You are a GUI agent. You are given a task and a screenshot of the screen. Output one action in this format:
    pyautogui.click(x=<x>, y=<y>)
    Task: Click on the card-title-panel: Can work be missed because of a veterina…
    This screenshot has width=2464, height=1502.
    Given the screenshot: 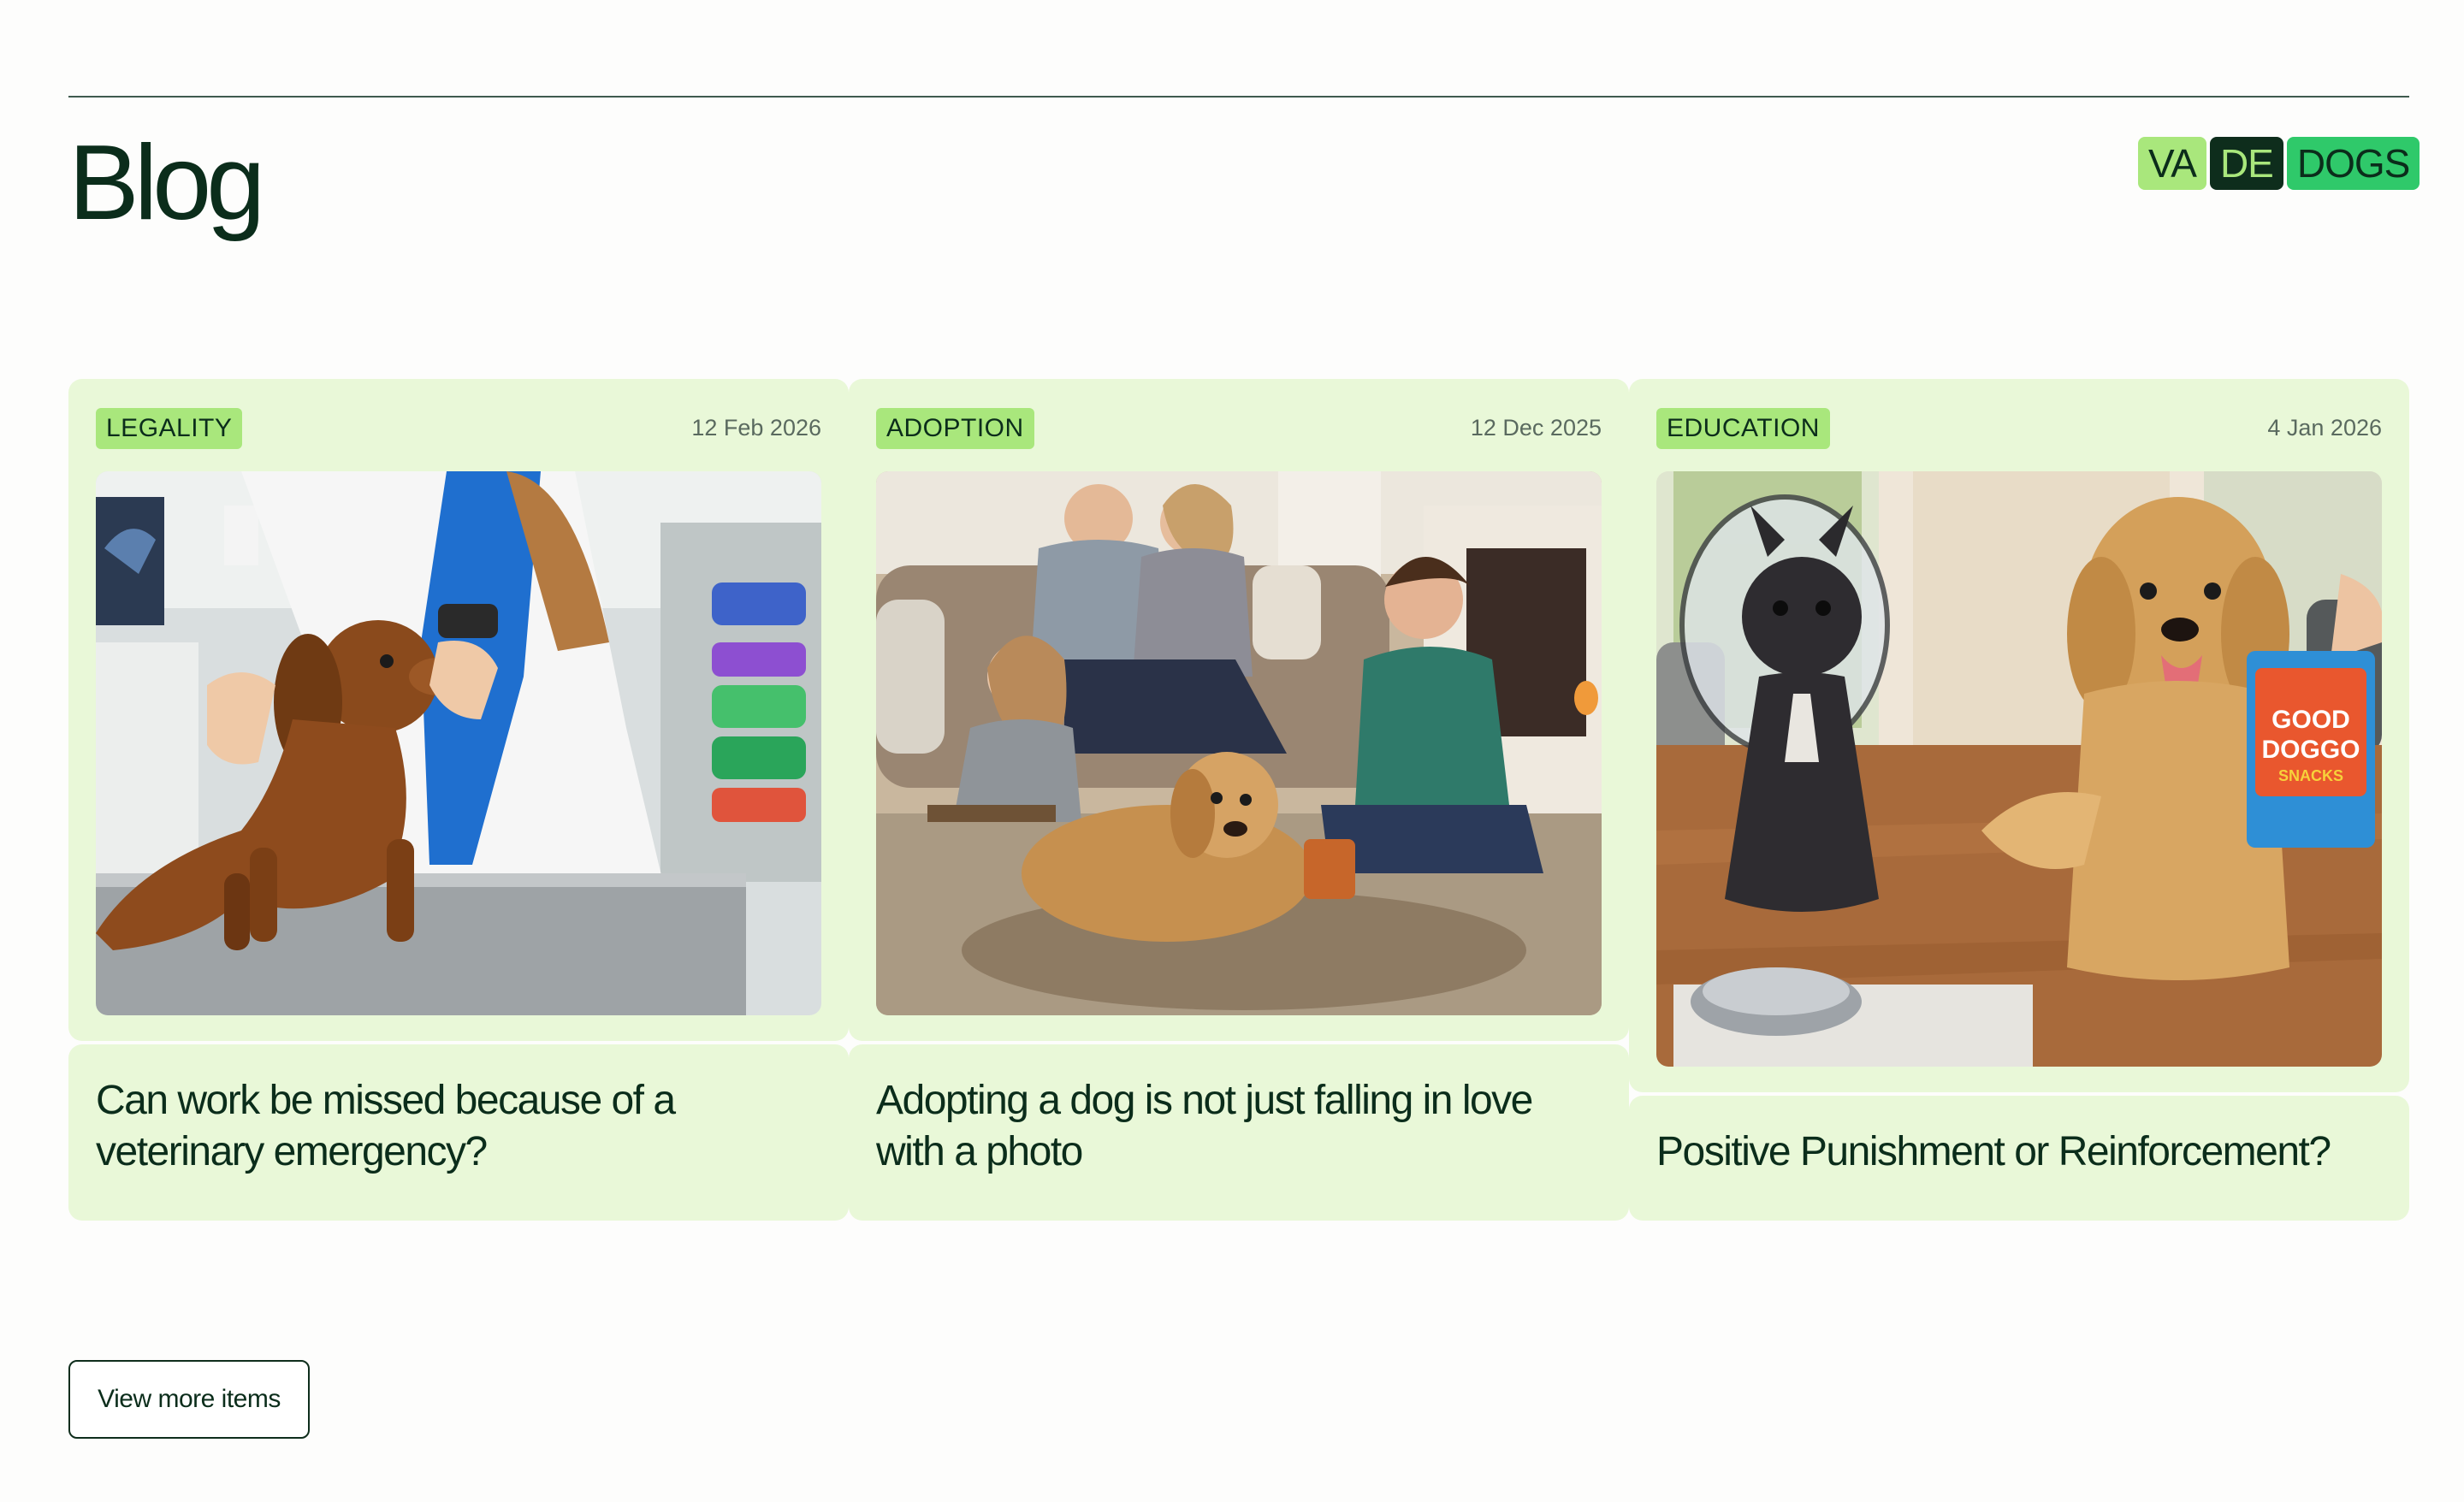 What is the action you would take?
    pyautogui.click(x=458, y=1132)
    